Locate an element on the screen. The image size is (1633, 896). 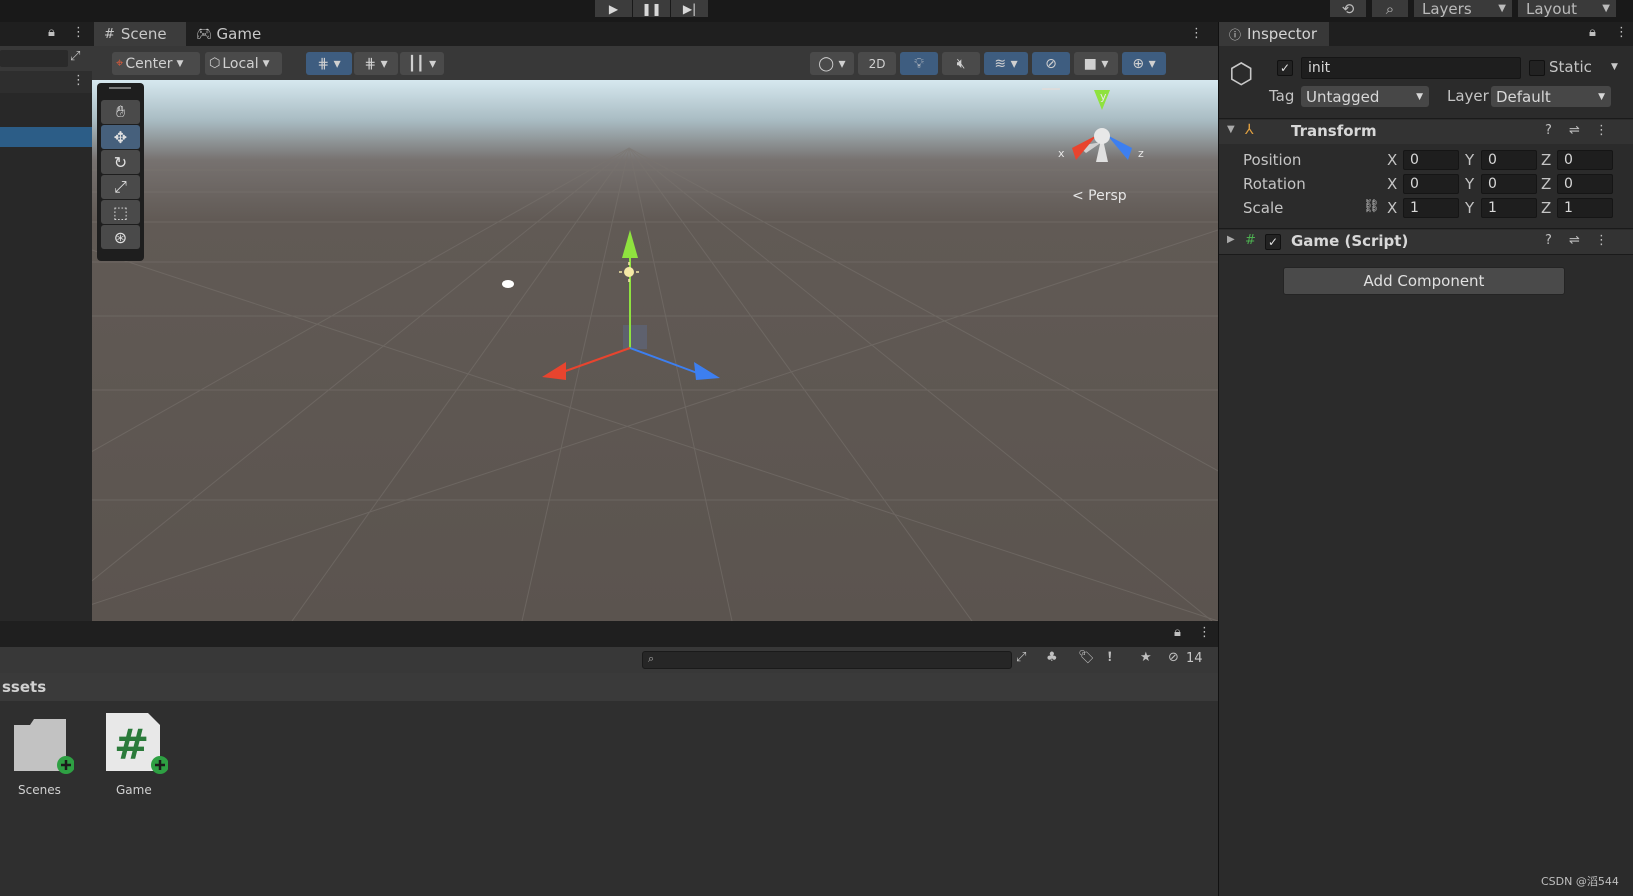
position-x-field: 0 is located at coordinates (1431, 160).